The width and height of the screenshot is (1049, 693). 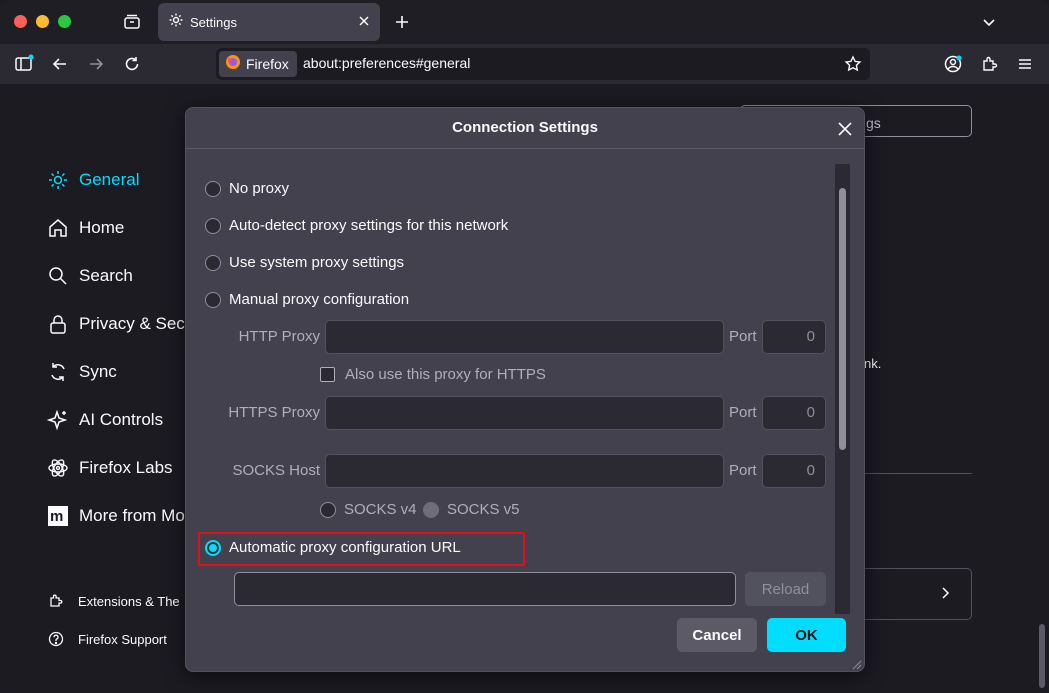 I want to click on sidebar-item-support: Firefox Support, so click(x=106, y=639).